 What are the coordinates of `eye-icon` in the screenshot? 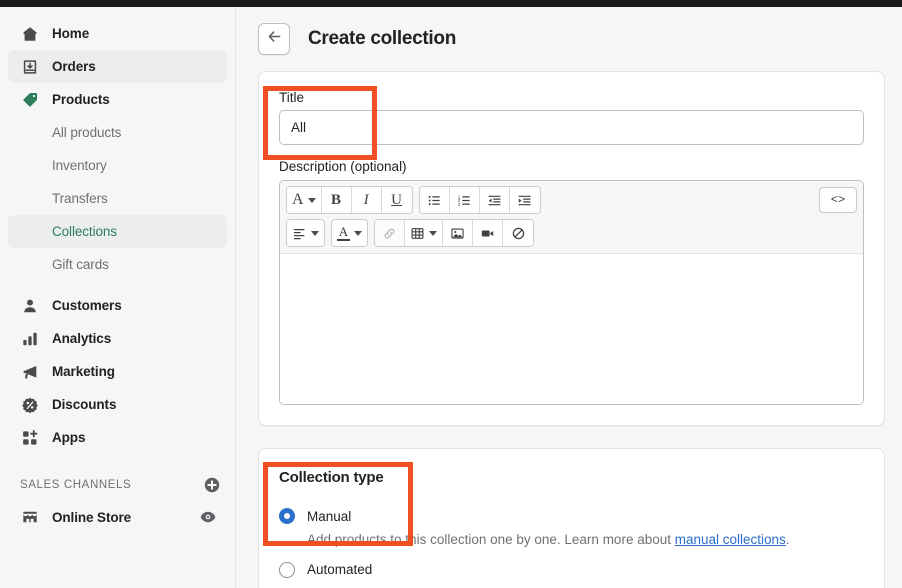 It's located at (208, 517).